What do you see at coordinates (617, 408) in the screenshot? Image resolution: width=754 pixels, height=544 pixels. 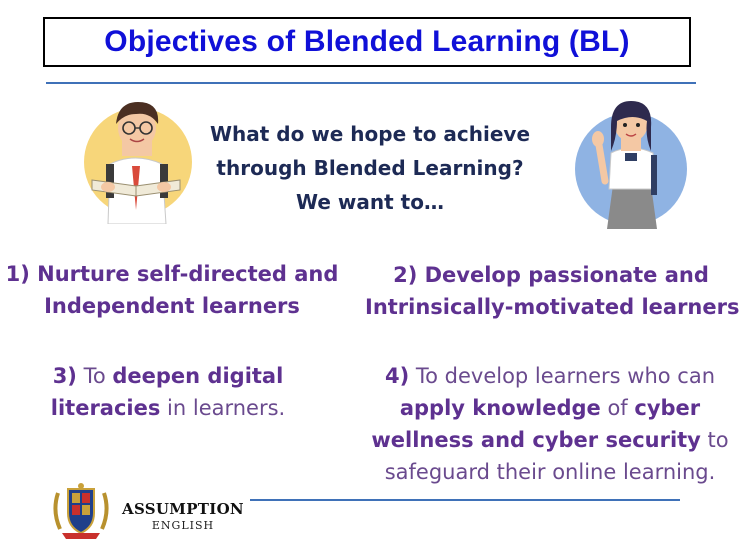 I see `objective-text: of` at bounding box center [617, 408].